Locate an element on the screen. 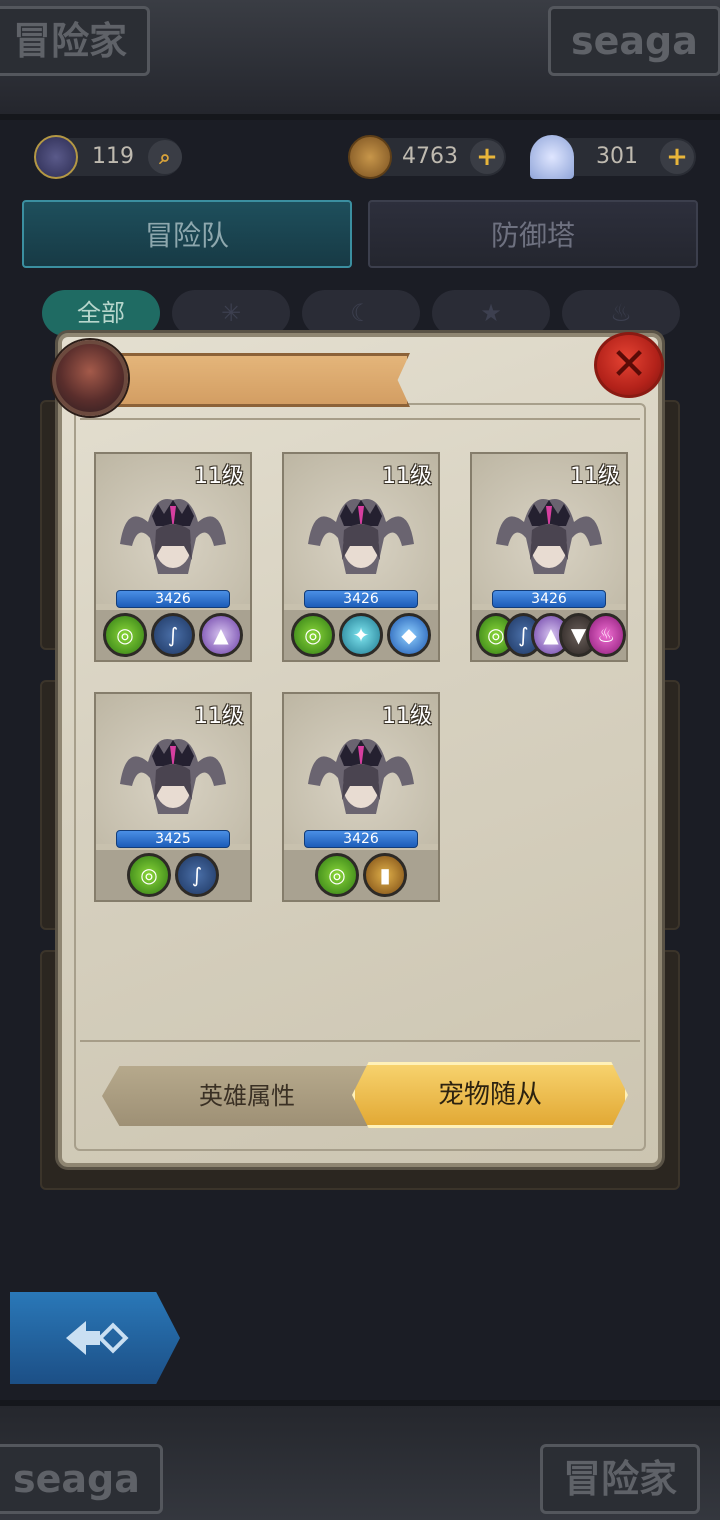 The height and width of the screenshot is (1520, 720). shield-icon: ◆ is located at coordinates (409, 635).